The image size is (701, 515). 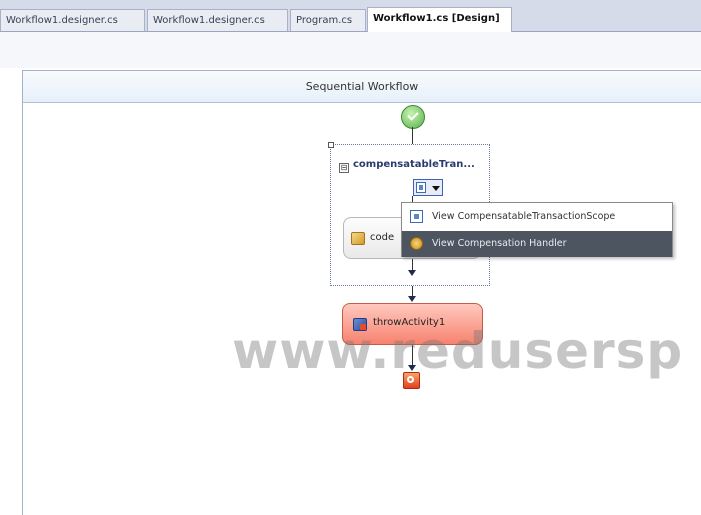 I want to click on tab-program-cs: Program.cs, so click(x=328, y=20).